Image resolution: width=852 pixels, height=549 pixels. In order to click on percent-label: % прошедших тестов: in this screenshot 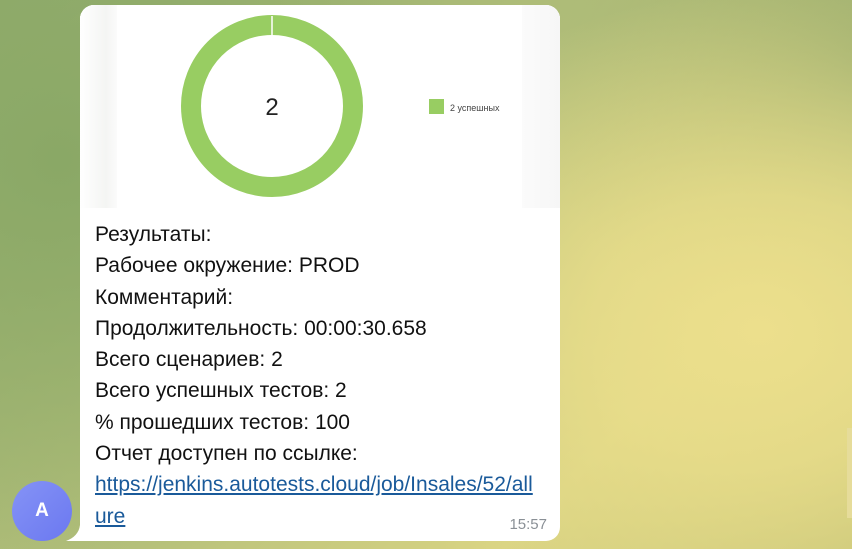, I will do `click(202, 422)`.